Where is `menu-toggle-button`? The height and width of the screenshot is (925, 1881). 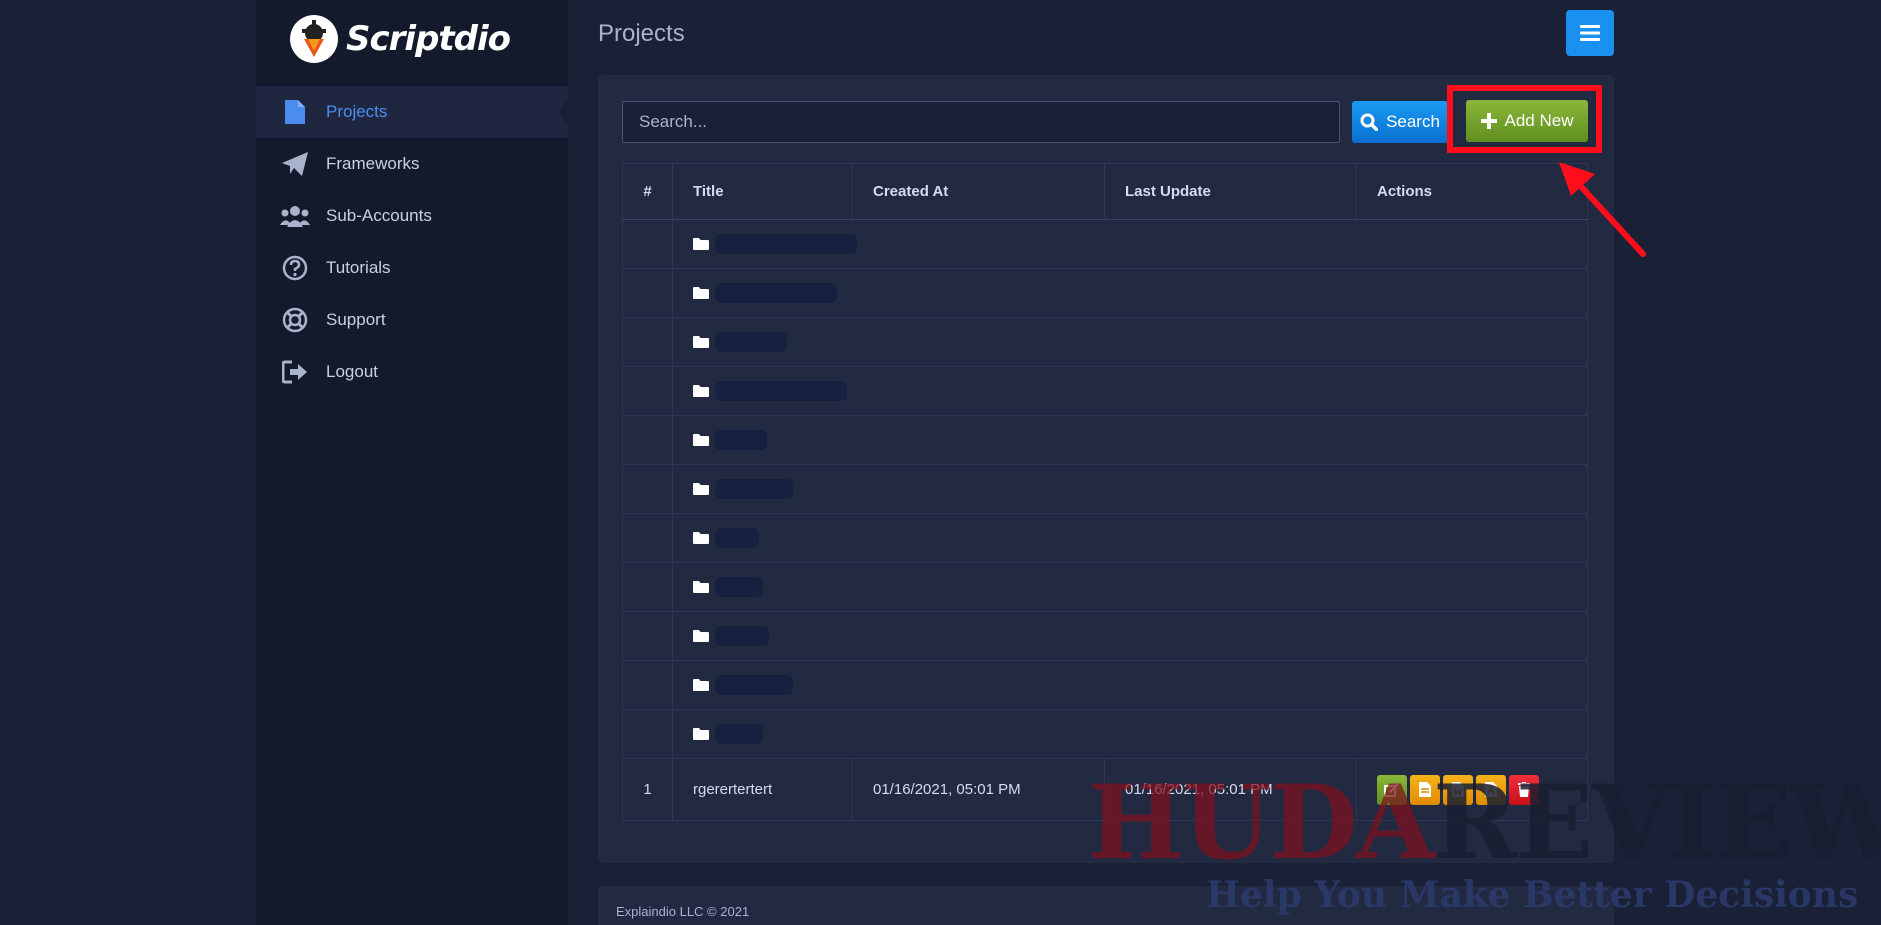 menu-toggle-button is located at coordinates (1590, 33).